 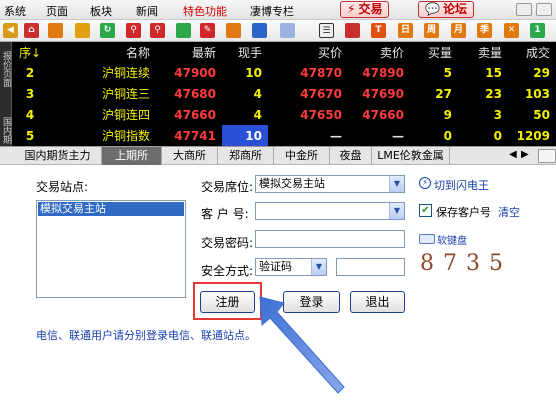 I want to click on info-icon, so click(x=82, y=30).